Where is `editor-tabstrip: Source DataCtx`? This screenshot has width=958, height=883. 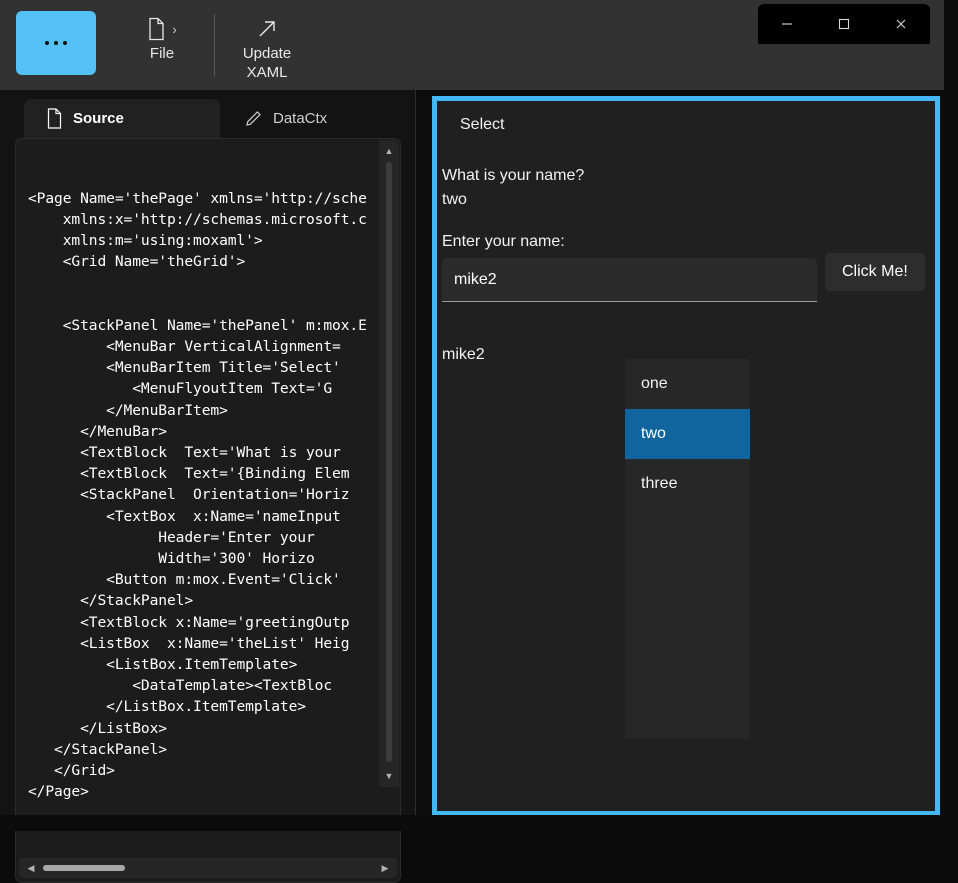 editor-tabstrip: Source DataCtx is located at coordinates (207, 114).